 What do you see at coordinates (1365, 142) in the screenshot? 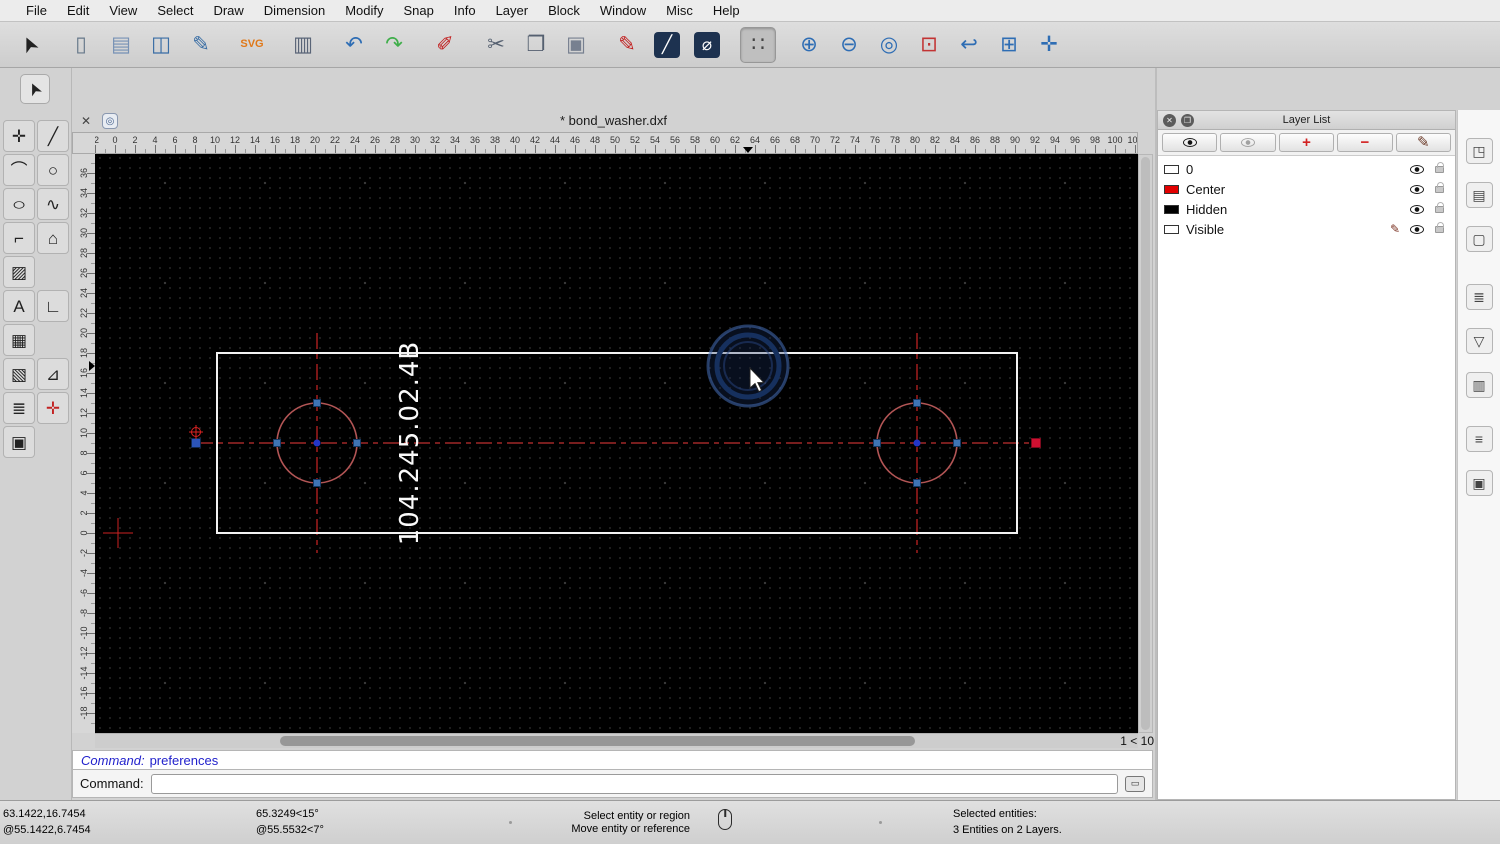
I see `remove-layer-button: −` at bounding box center [1365, 142].